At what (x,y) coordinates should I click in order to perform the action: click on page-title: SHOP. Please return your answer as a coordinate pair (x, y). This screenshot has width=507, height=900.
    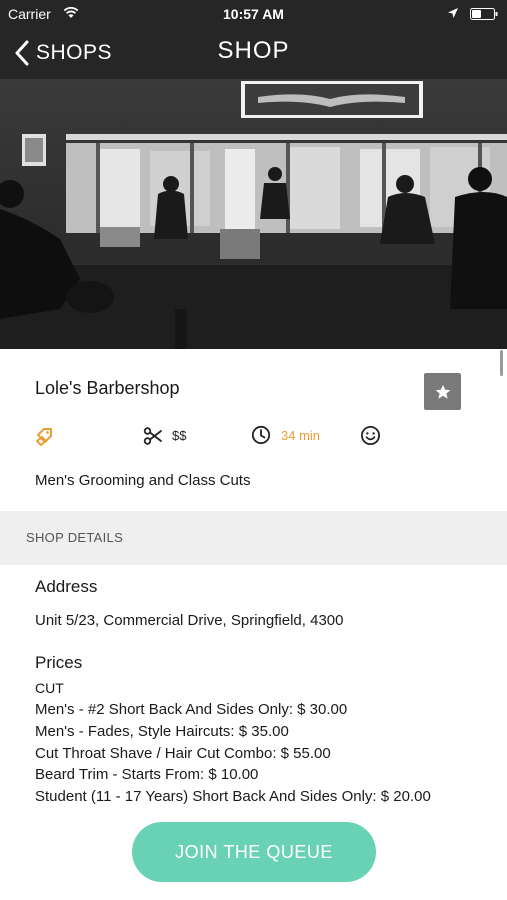
    Looking at the image, I should click on (253, 50).